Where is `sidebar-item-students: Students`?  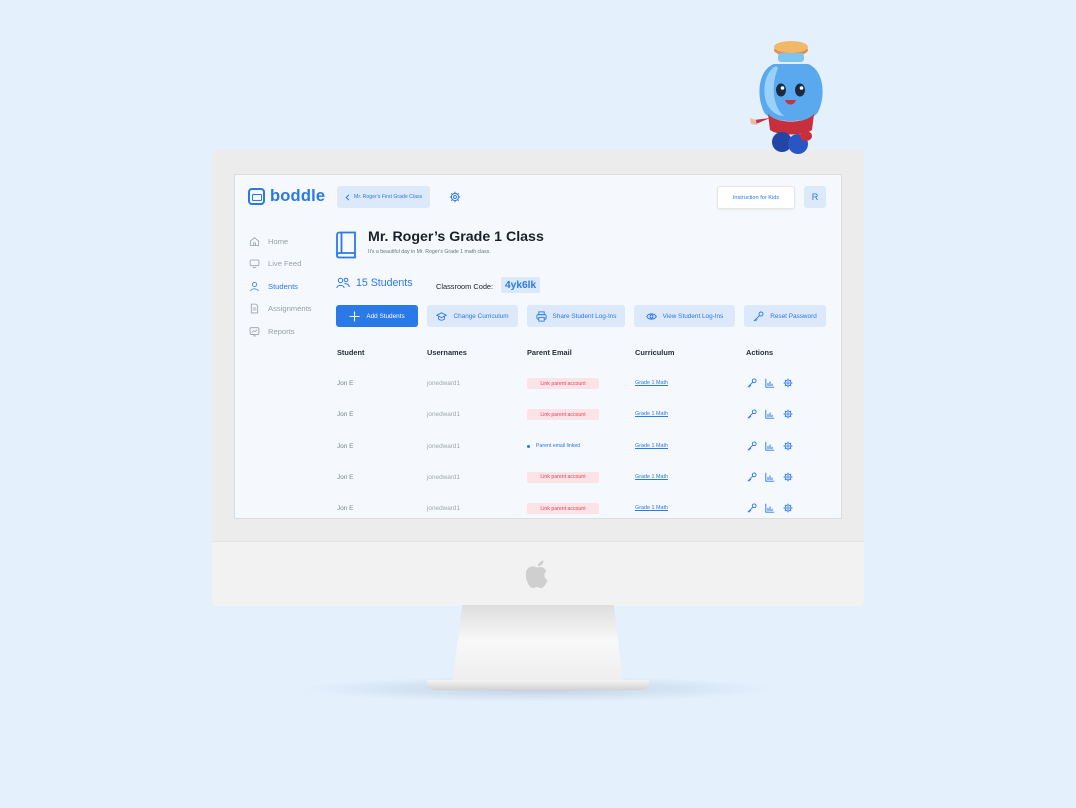
sidebar-item-students: Students is located at coordinates (280, 286).